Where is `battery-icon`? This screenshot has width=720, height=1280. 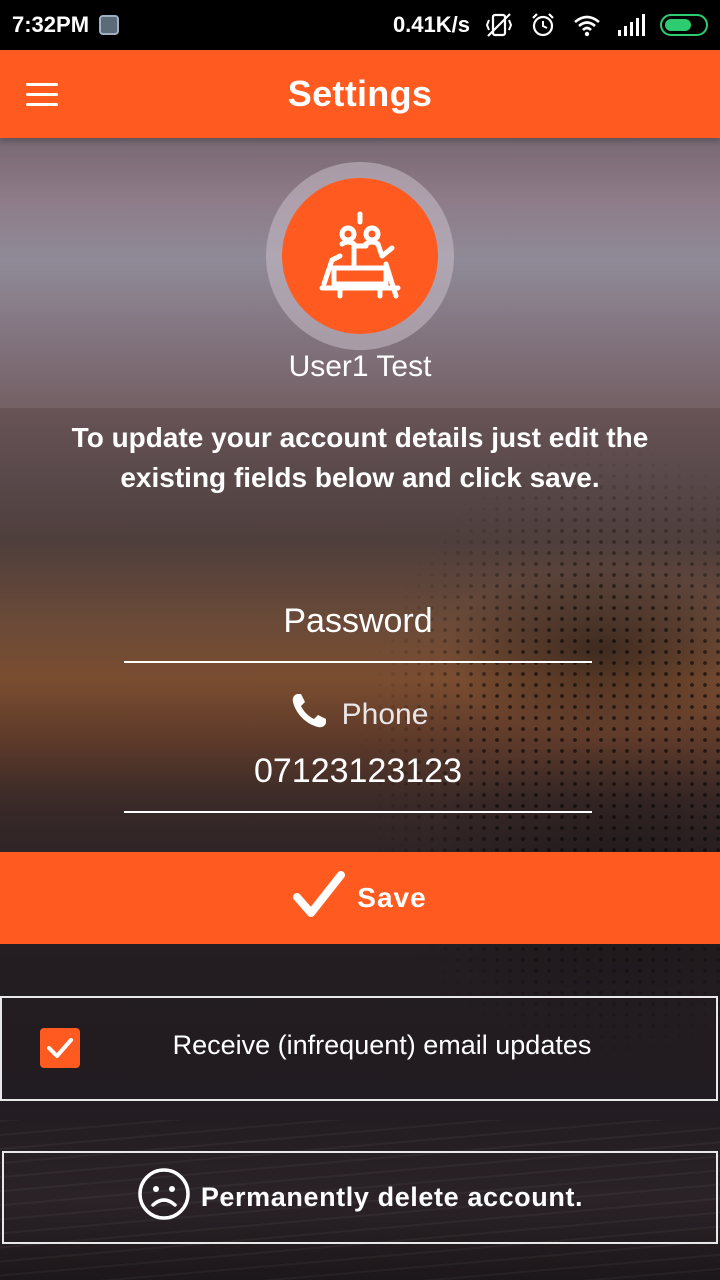
battery-icon is located at coordinates (684, 25).